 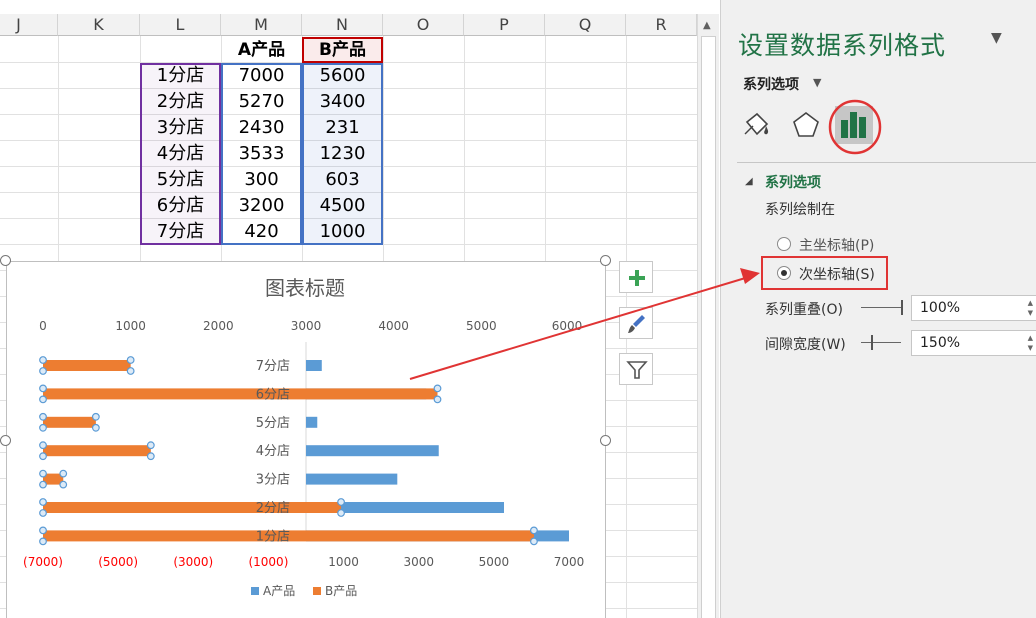 What do you see at coordinates (872, 342) in the screenshot?
I see `gap-width-slider-thumb` at bounding box center [872, 342].